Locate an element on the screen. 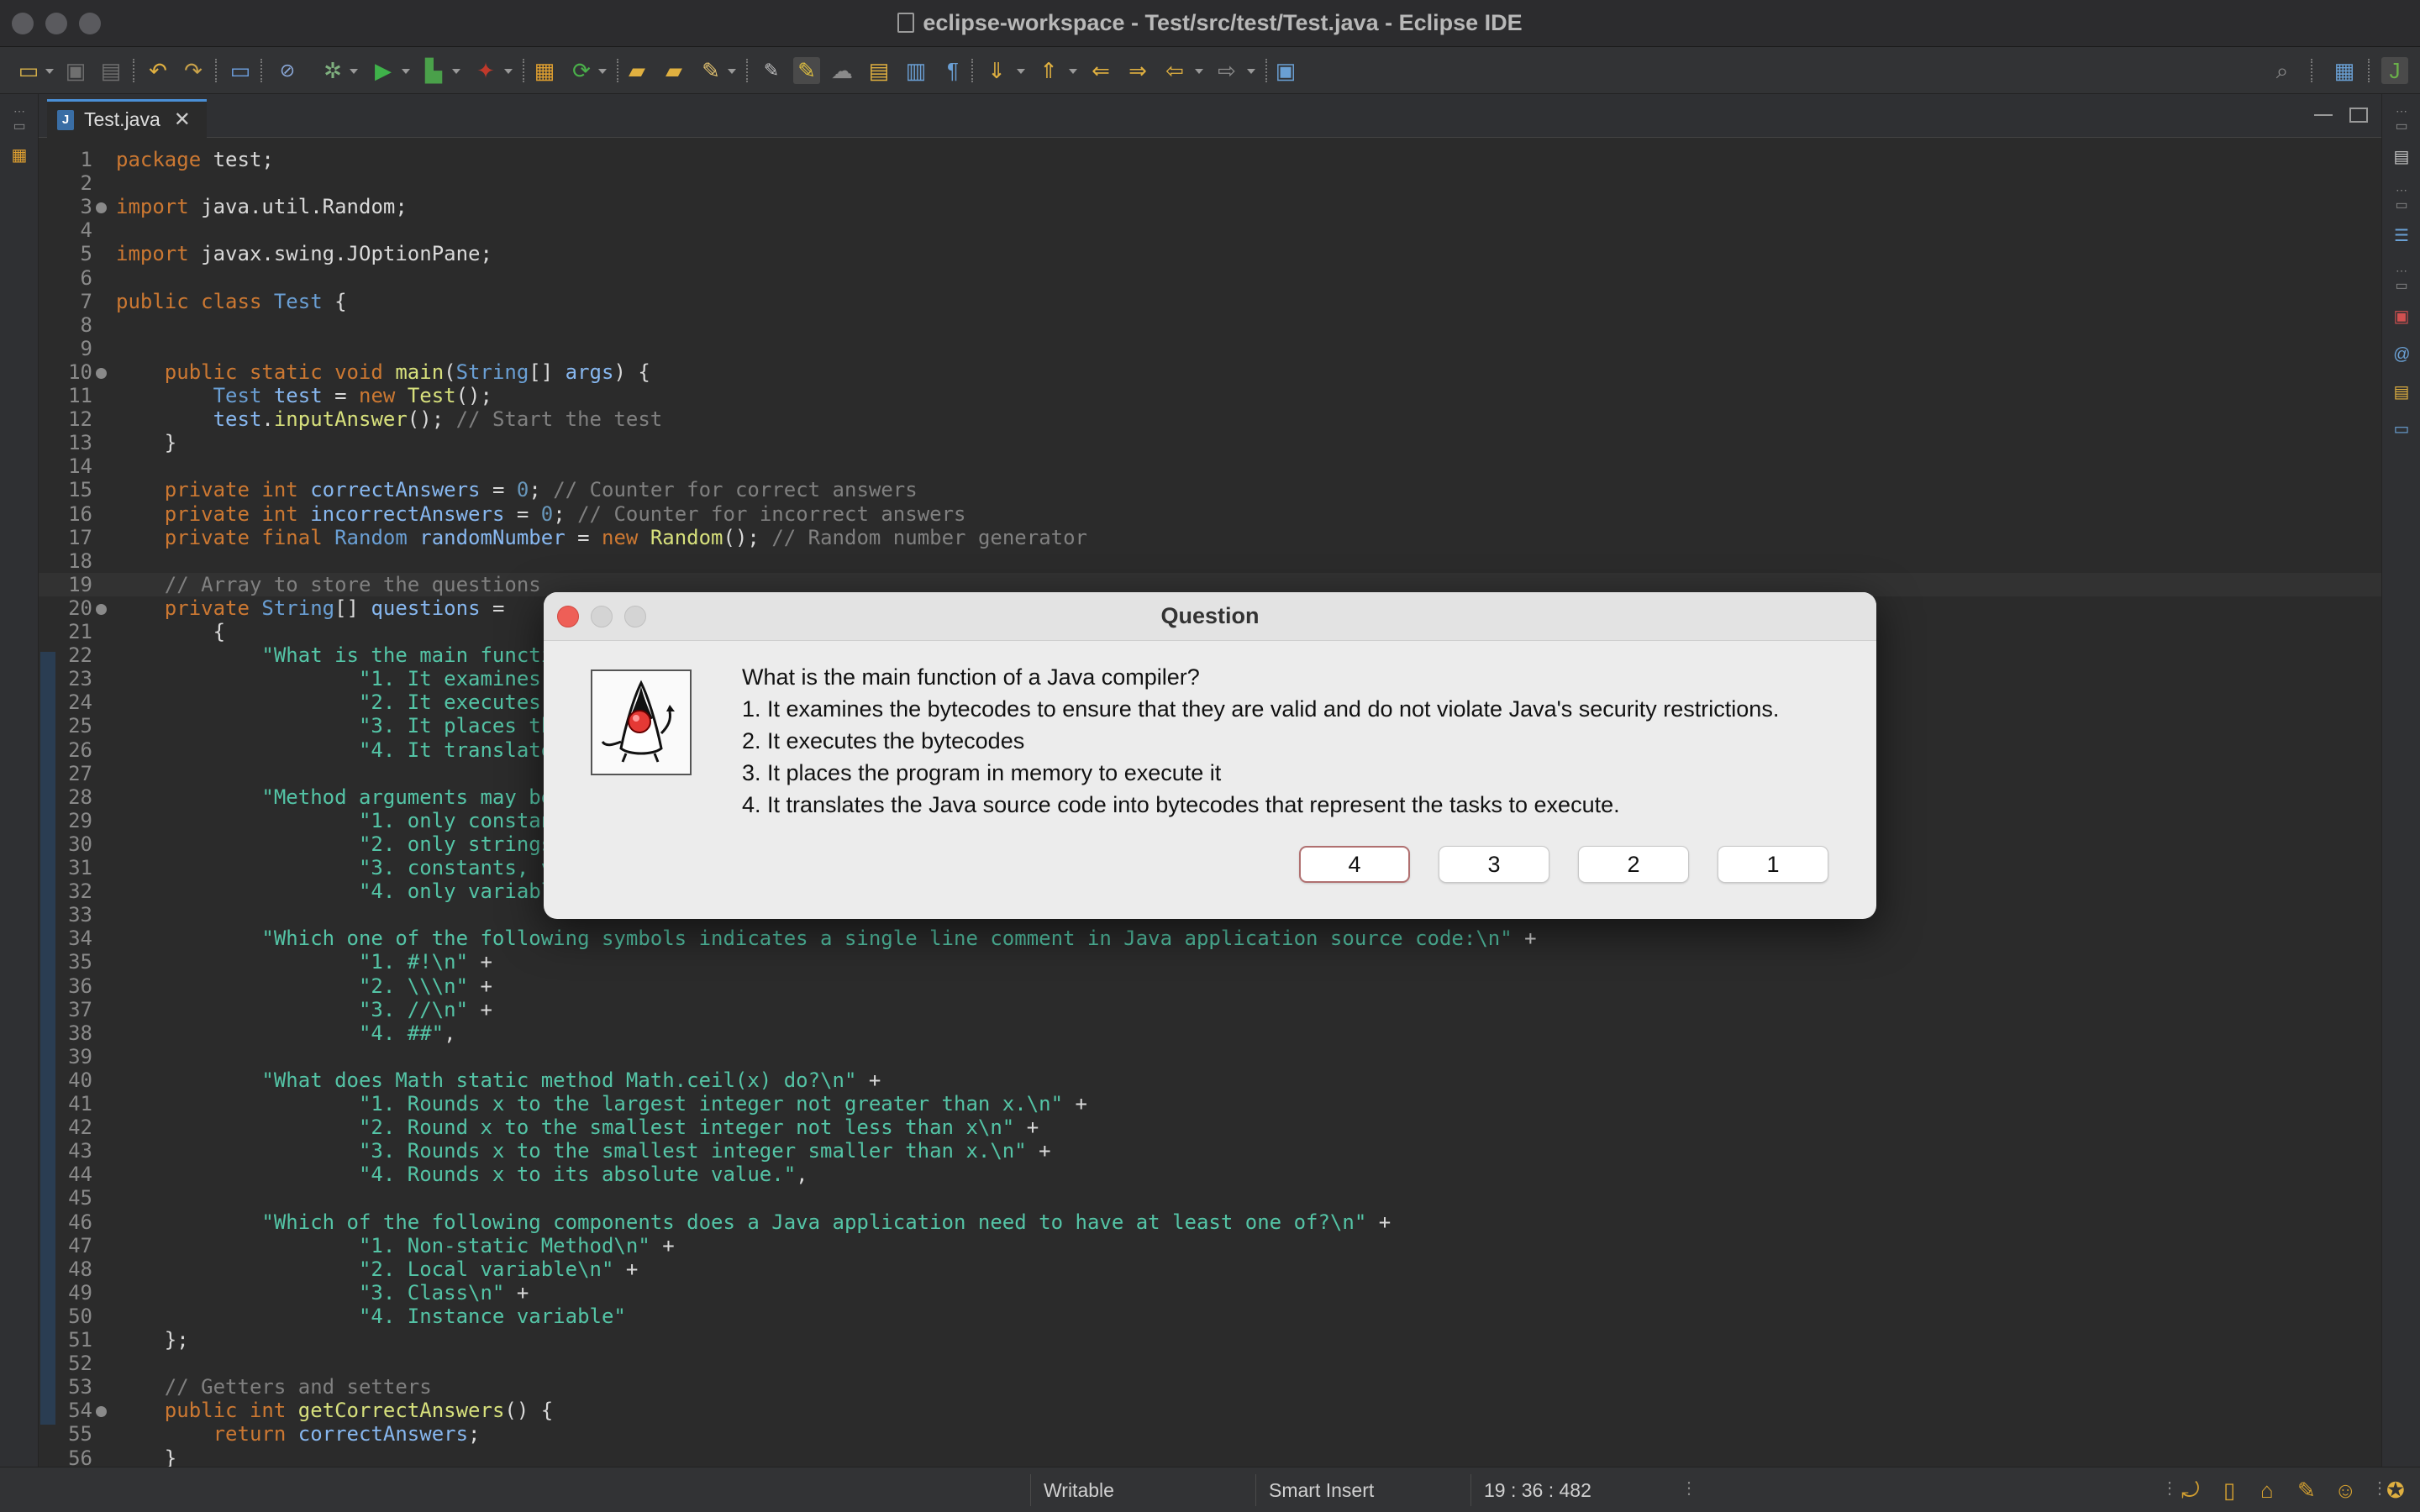 This screenshot has height=1512, width=2420. code-line: 37 "3. //\n" + is located at coordinates (1210, 1009).